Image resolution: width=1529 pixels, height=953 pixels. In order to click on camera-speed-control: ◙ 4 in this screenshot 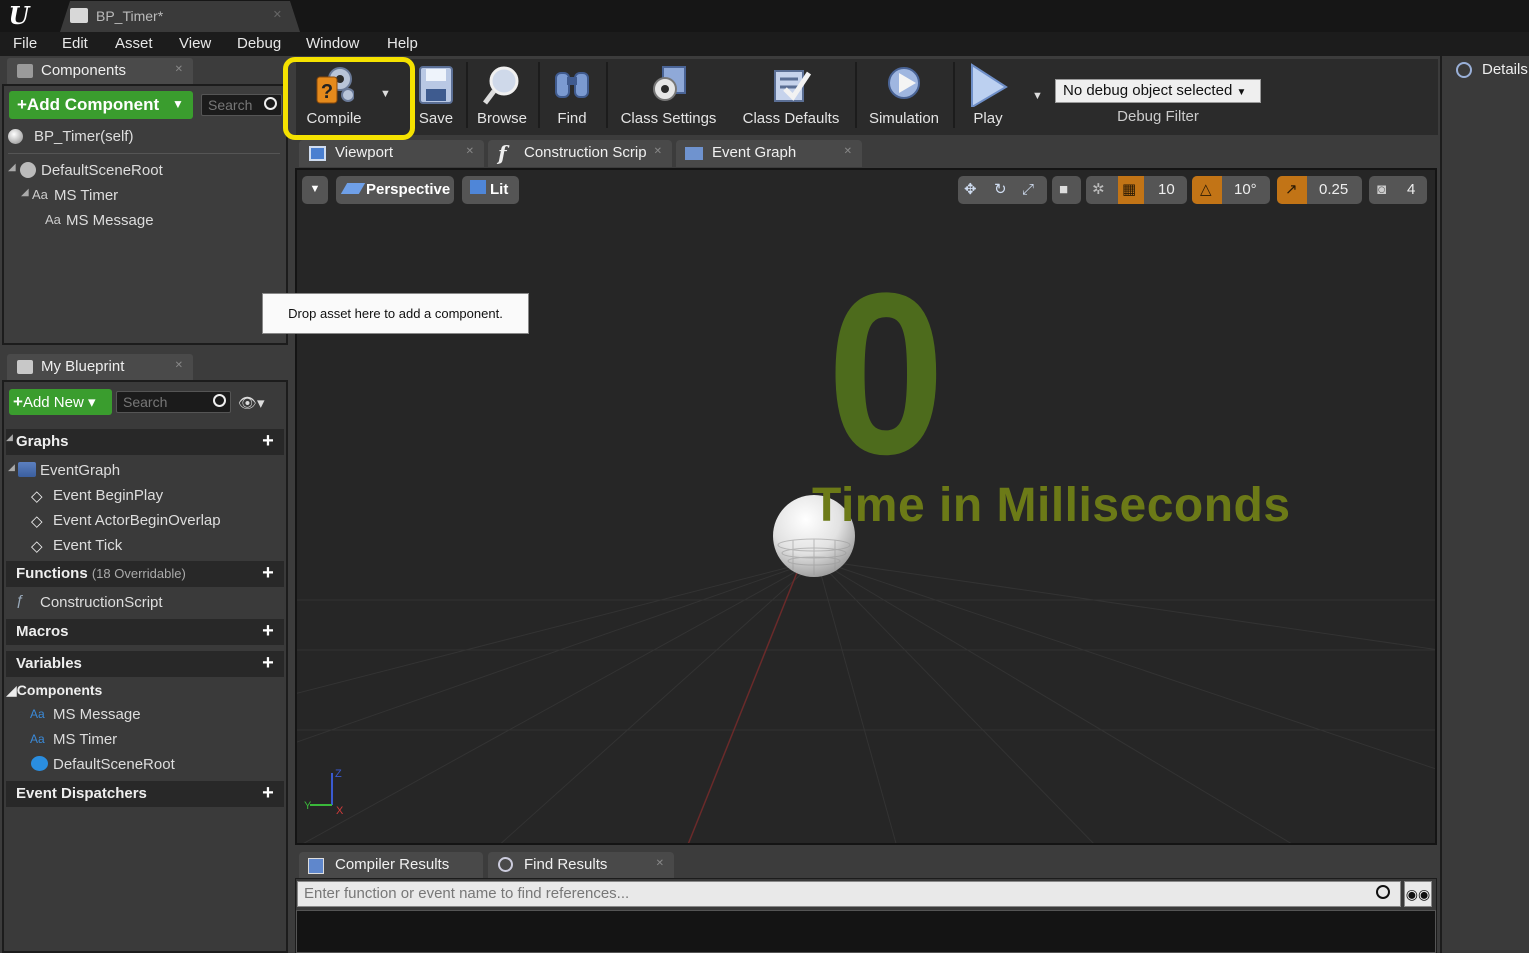, I will do `click(1398, 190)`.